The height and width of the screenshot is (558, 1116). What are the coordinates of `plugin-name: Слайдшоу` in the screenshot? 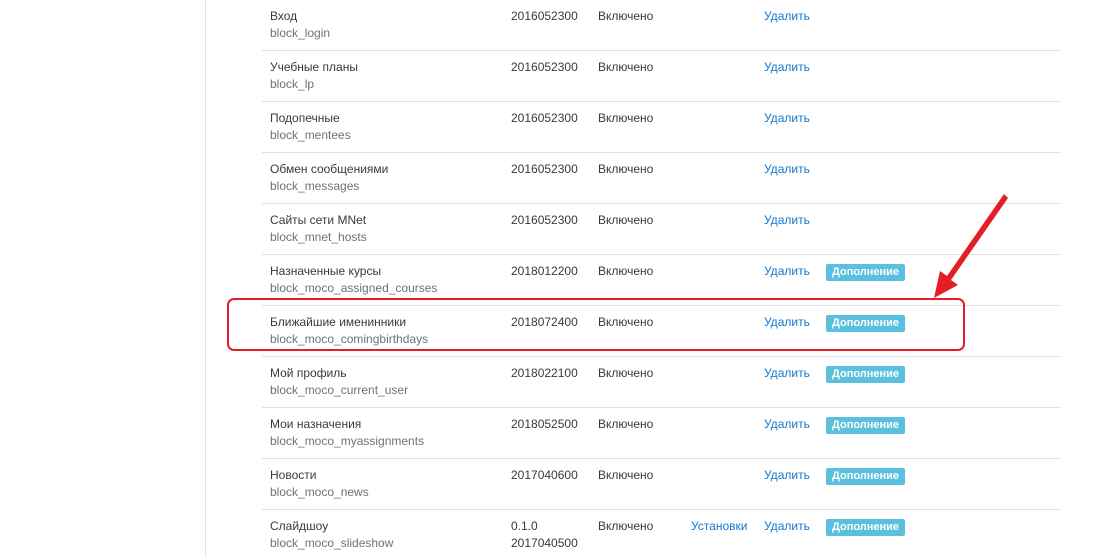 It's located at (299, 526).